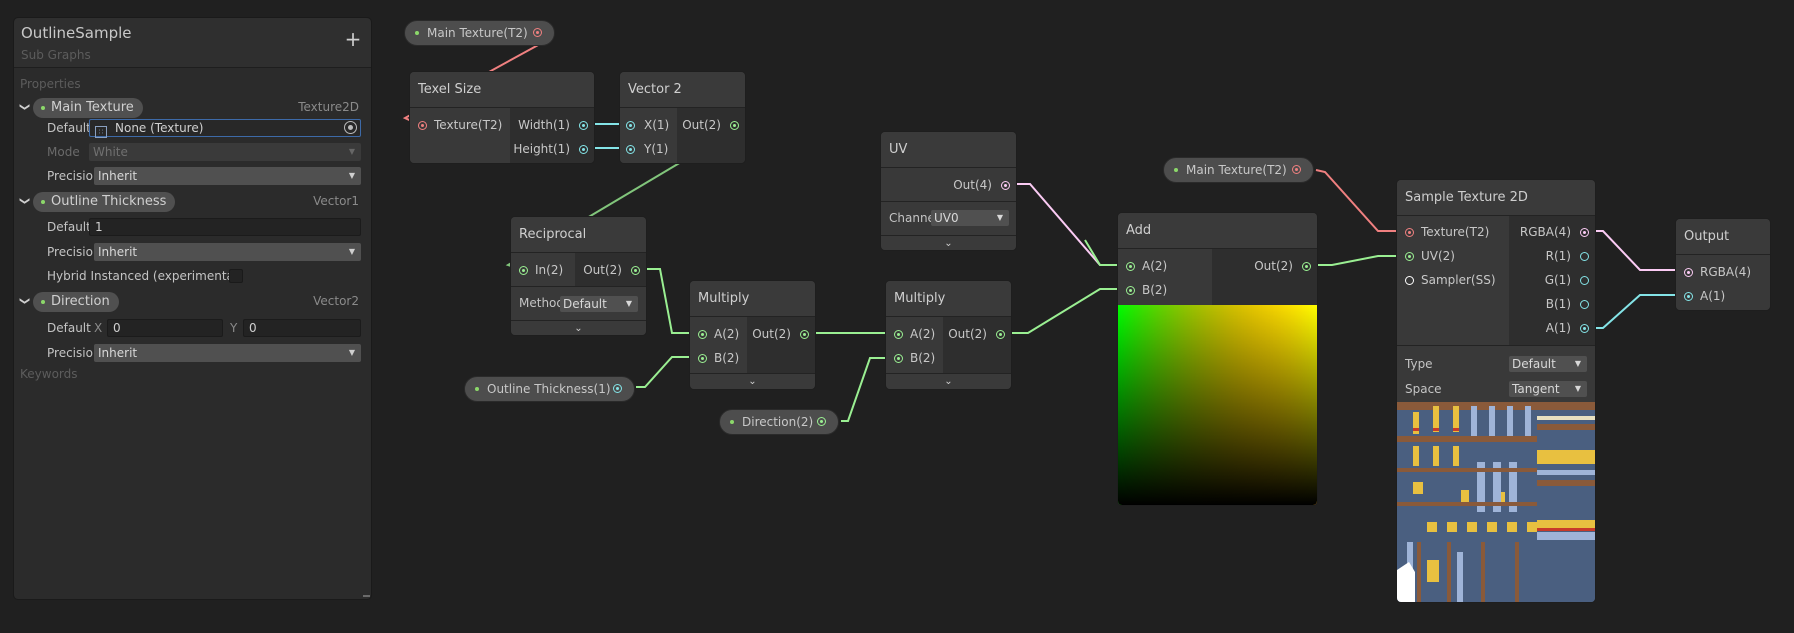 The width and height of the screenshot is (1794, 633). I want to click on property-type: Vector1, so click(336, 201).